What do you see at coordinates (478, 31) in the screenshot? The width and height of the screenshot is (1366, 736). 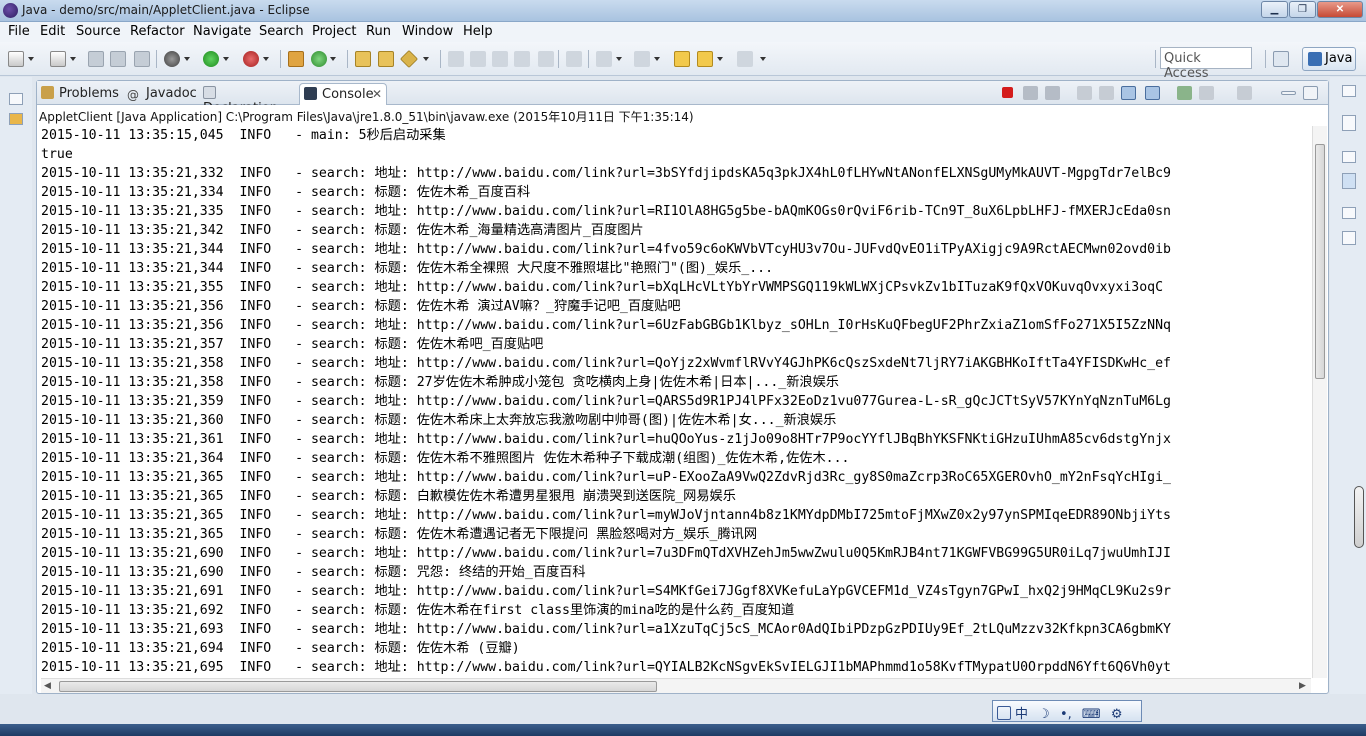 I see `menu-help: Help` at bounding box center [478, 31].